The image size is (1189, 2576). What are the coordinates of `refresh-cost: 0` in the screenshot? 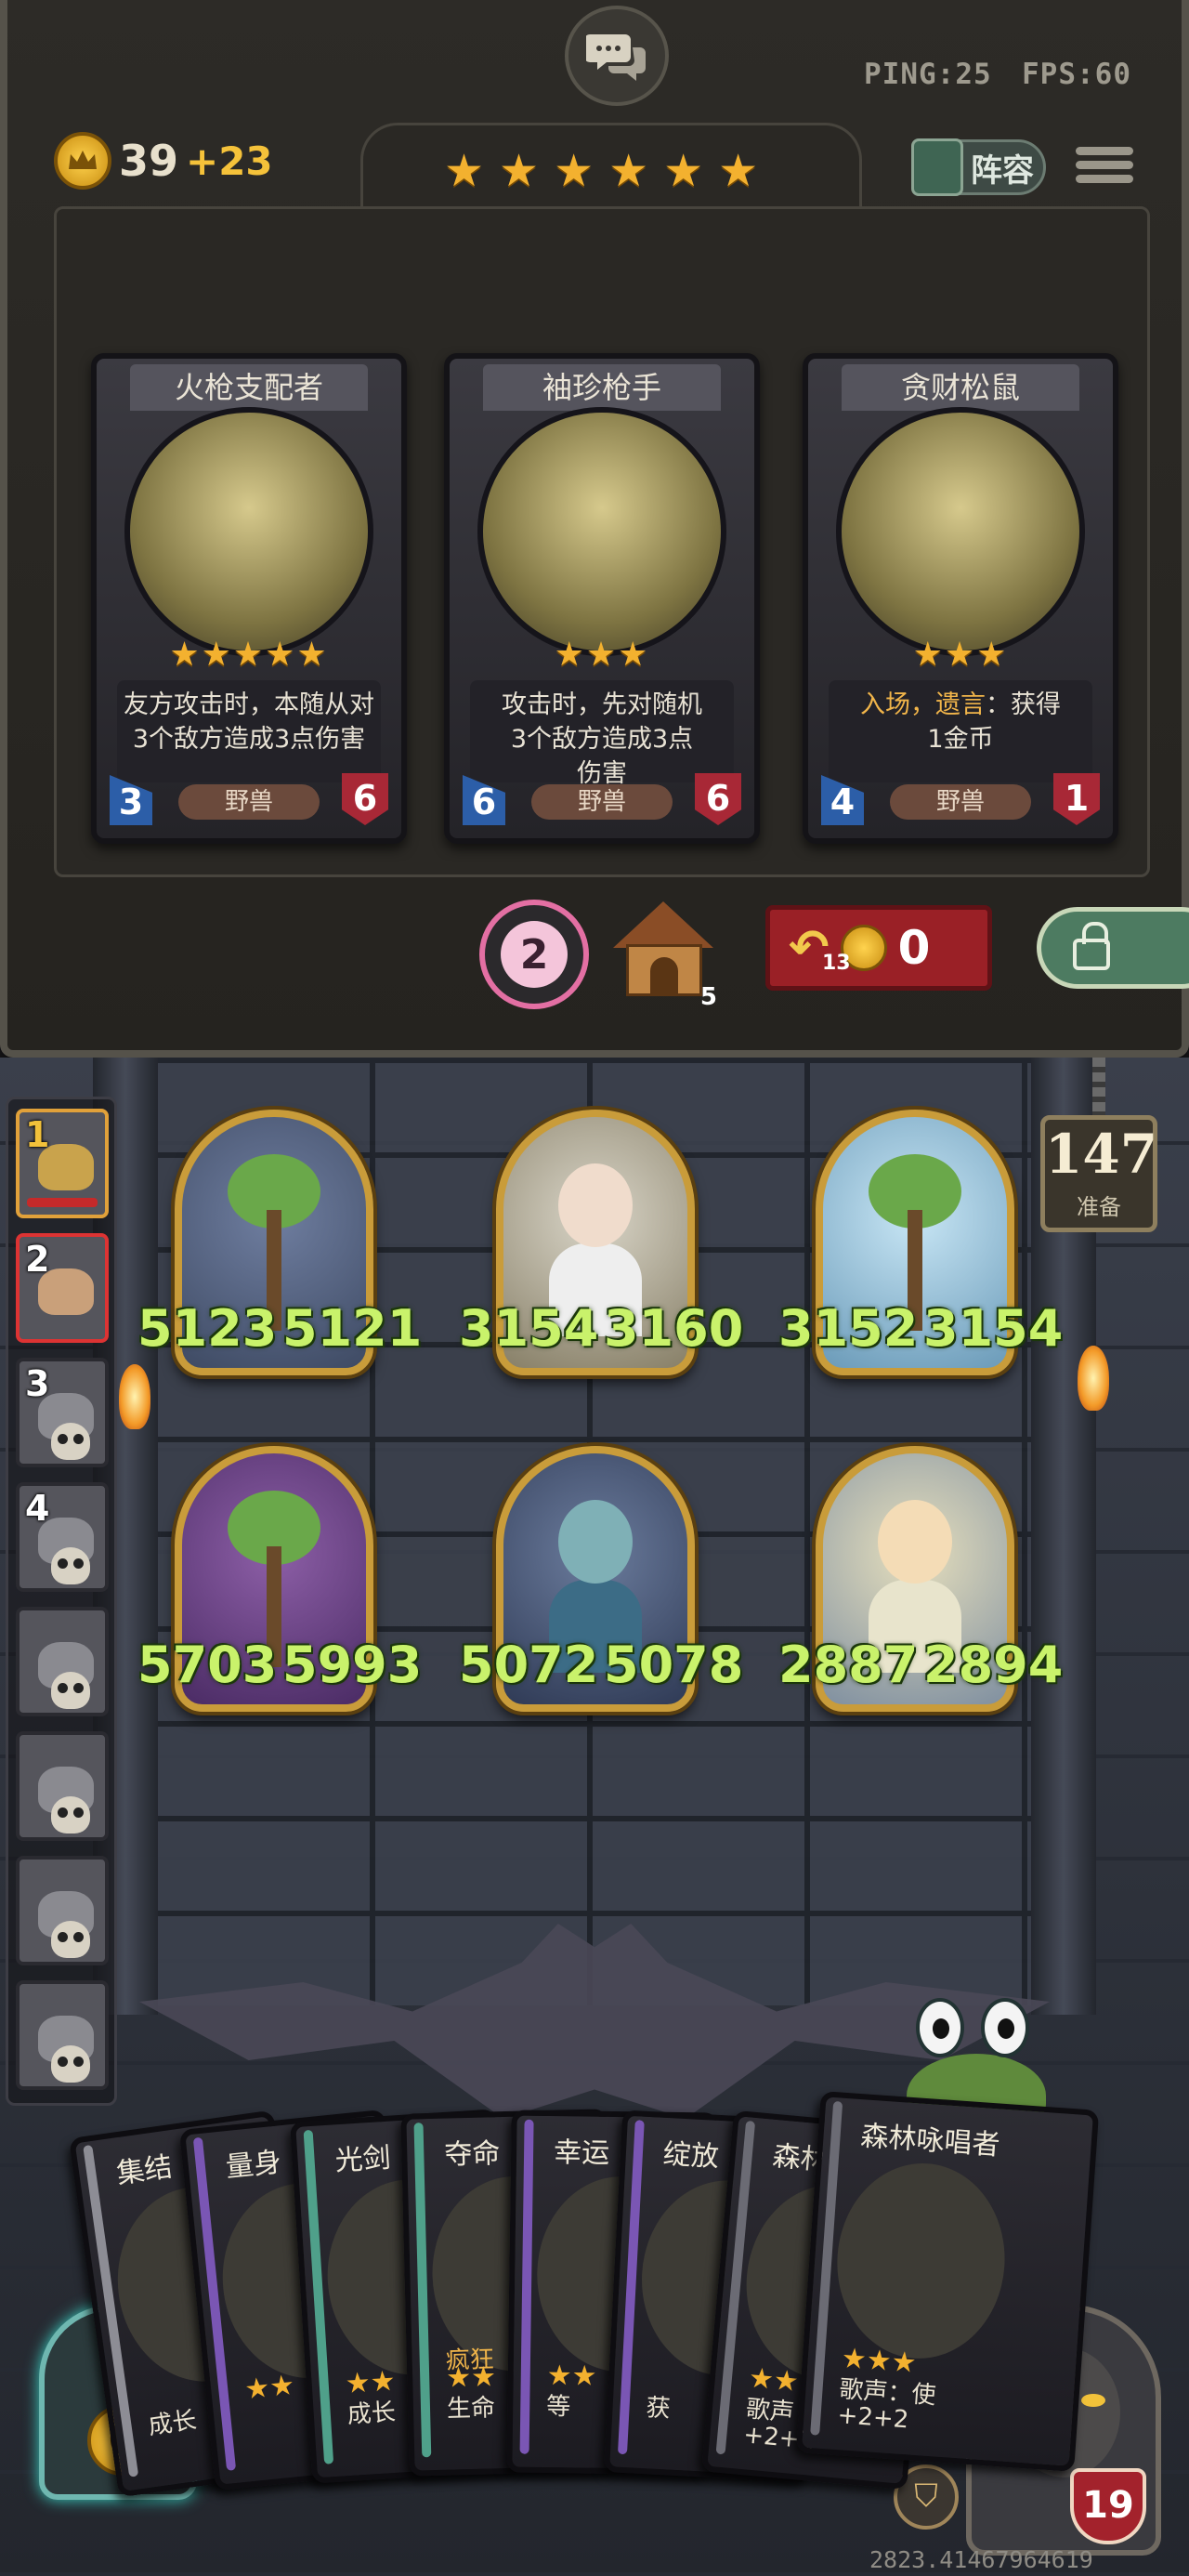 It's located at (914, 948).